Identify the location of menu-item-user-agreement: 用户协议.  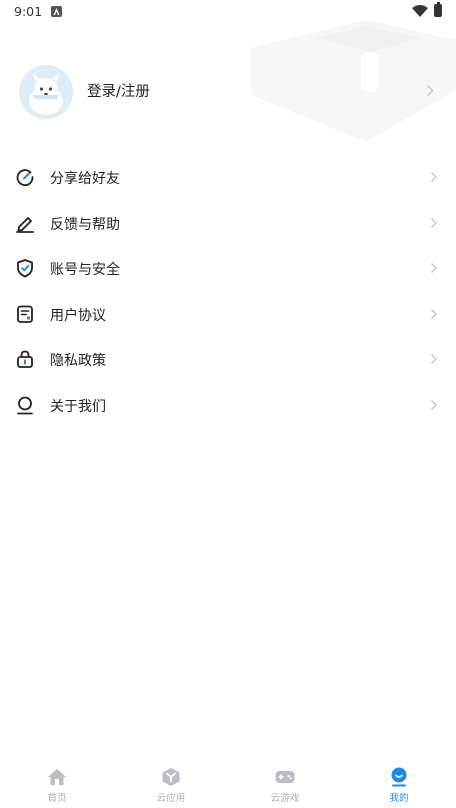
(228, 315).